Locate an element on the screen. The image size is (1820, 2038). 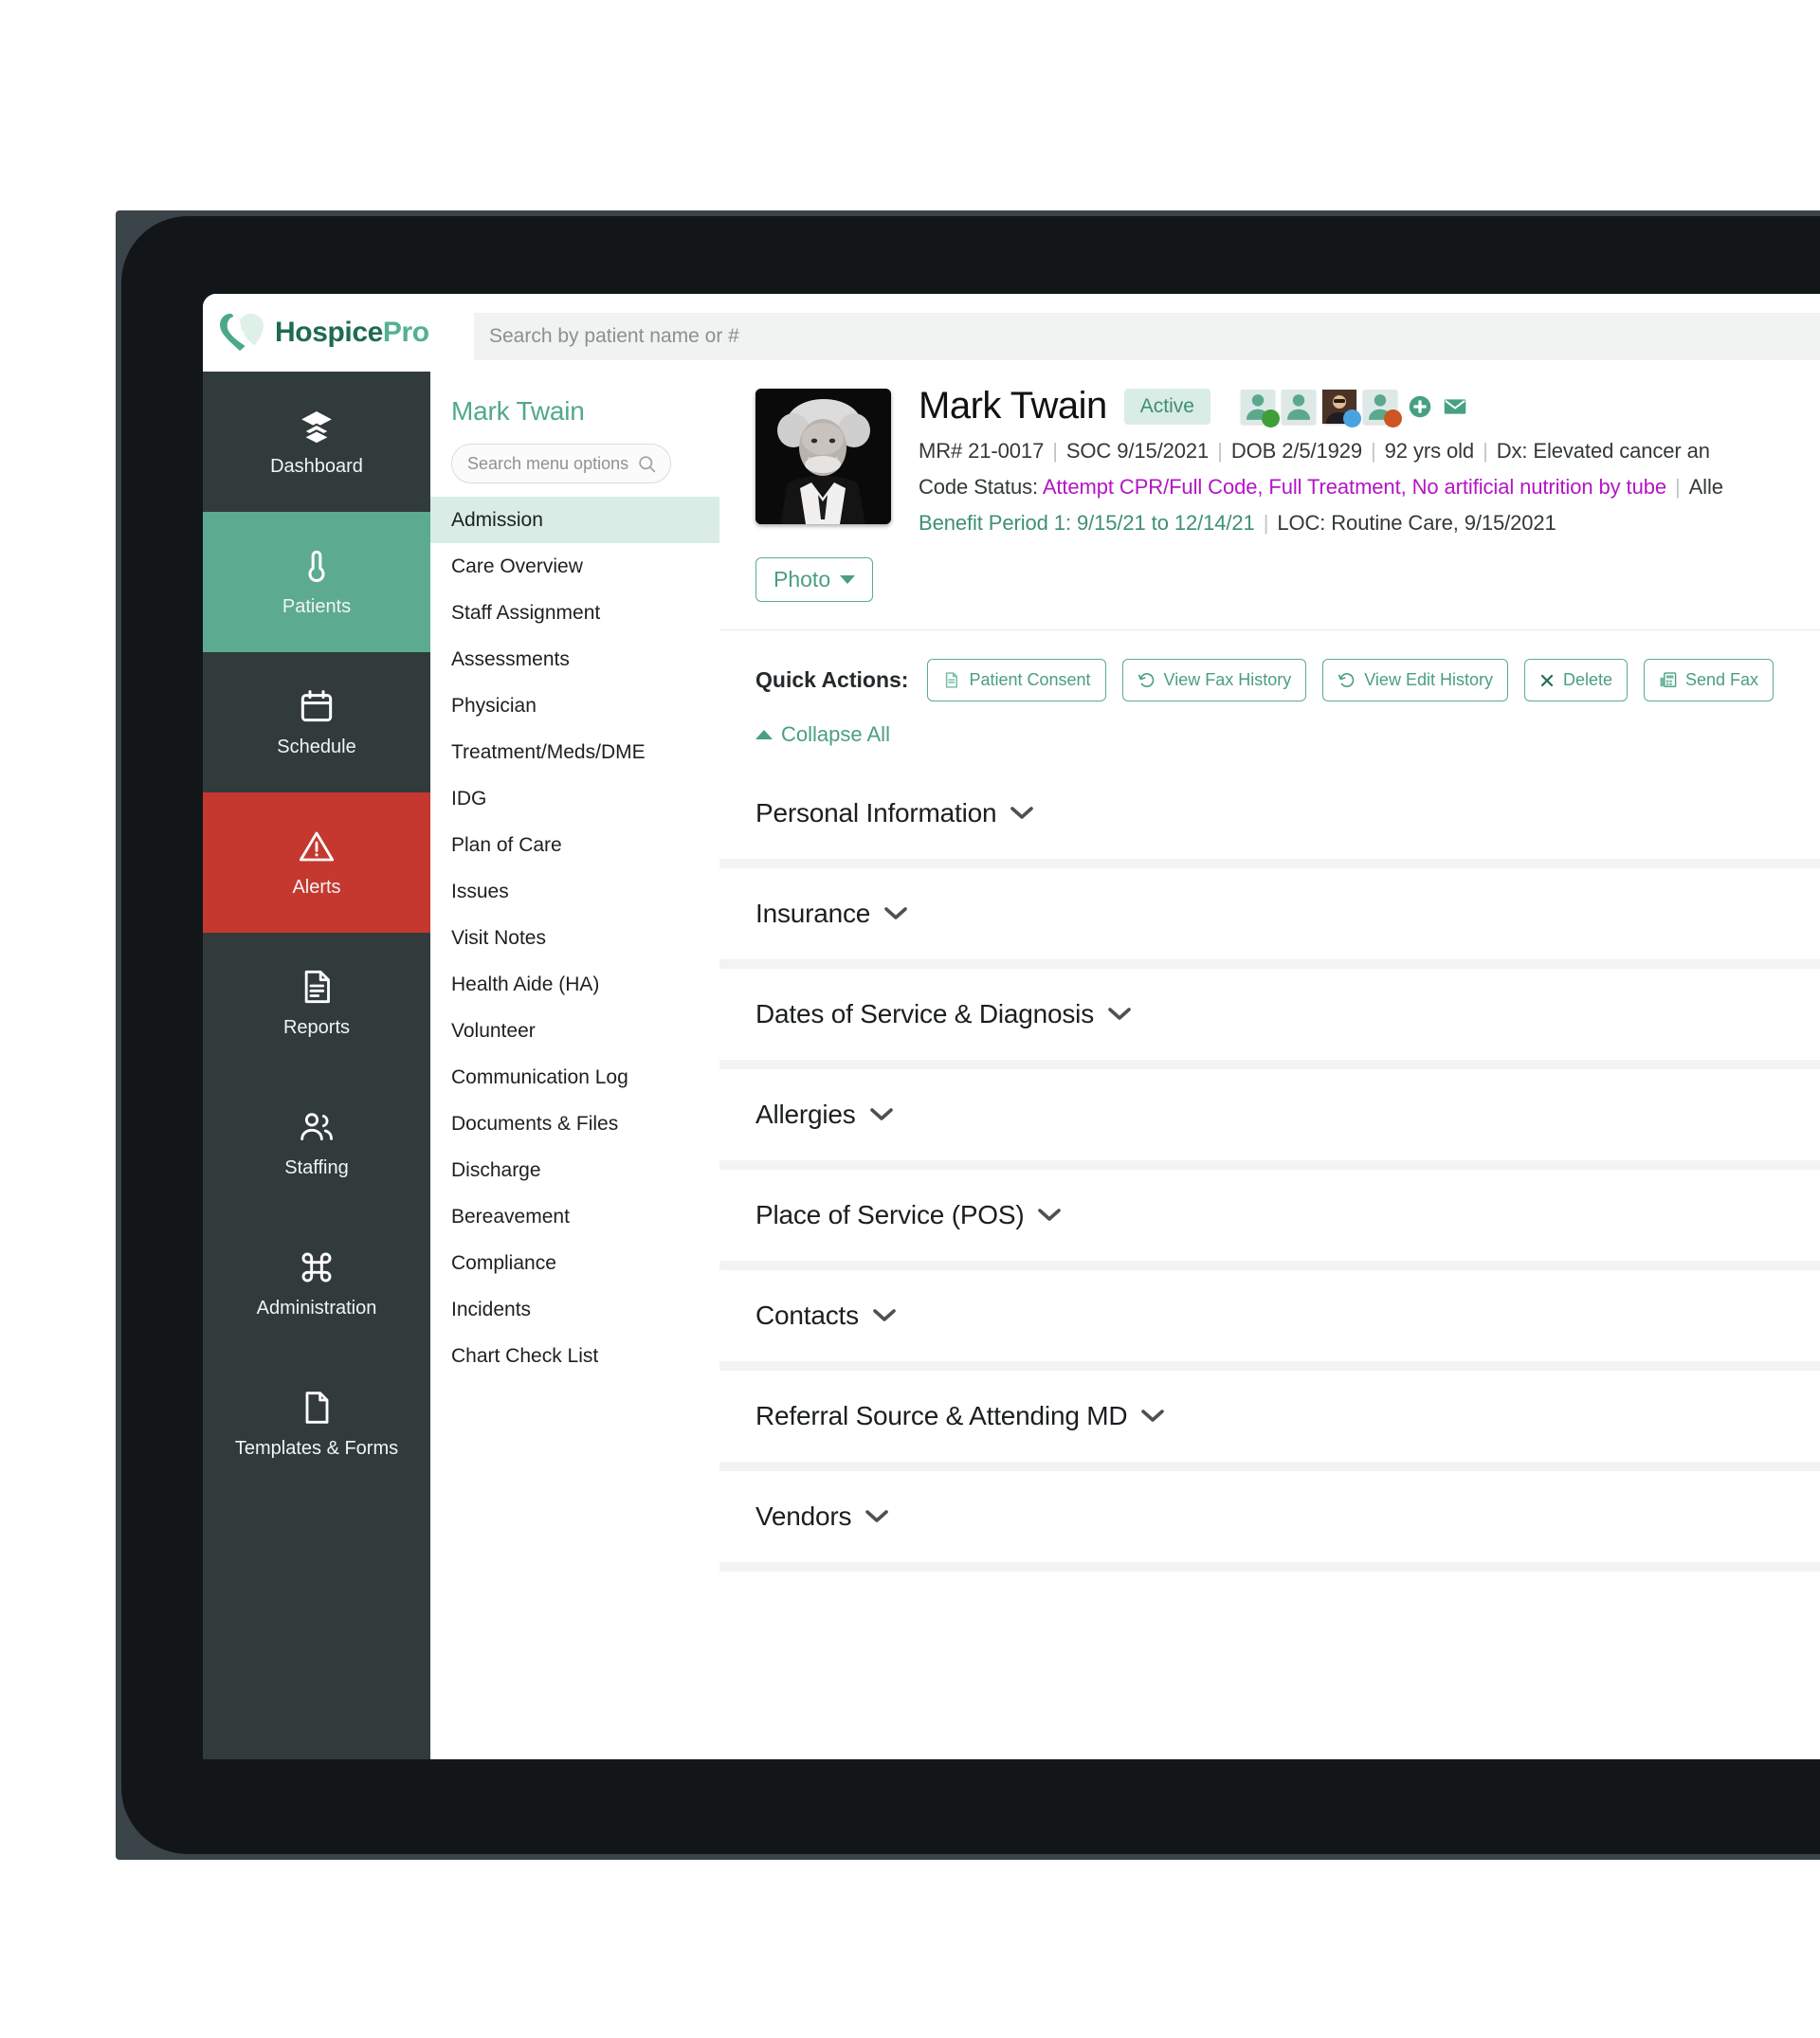
menu-item-volunteer: Volunteer is located at coordinates (574, 1031).